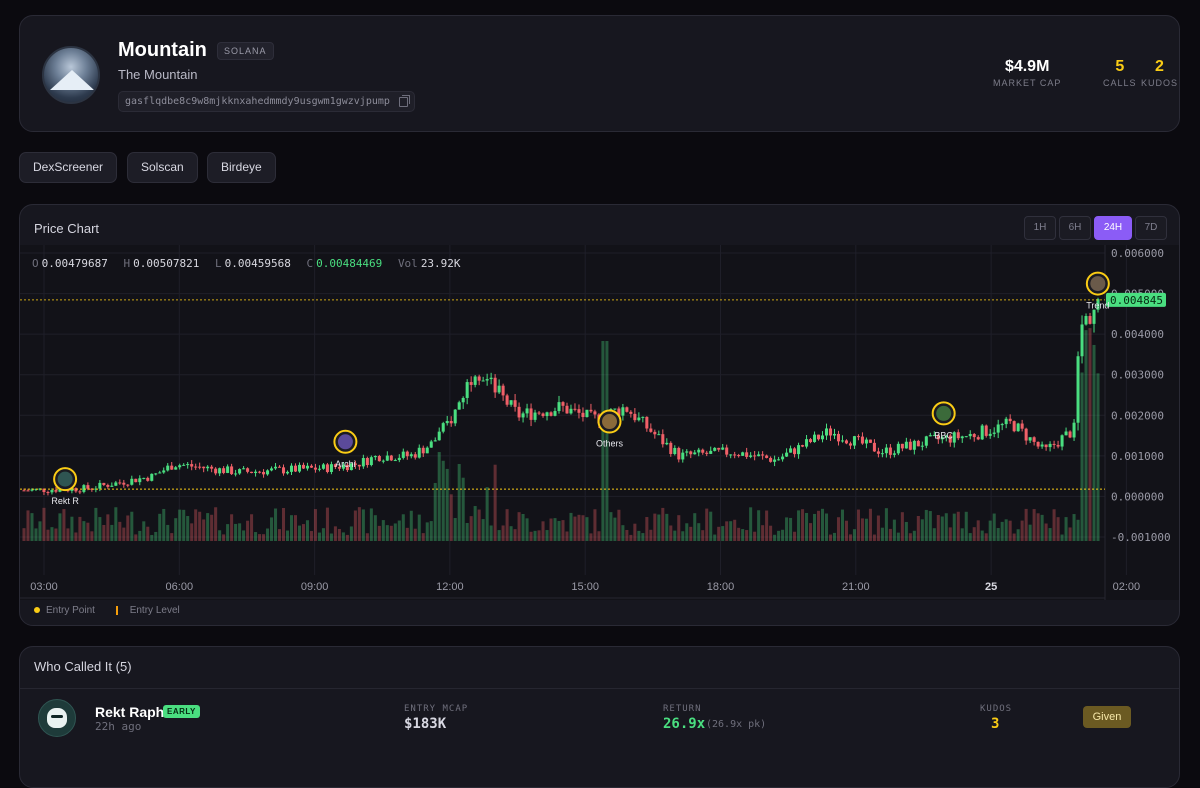 The width and height of the screenshot is (1200, 788). Describe the element at coordinates (1075, 228) in the screenshot. I see `timeframe-6h: 6H` at that location.